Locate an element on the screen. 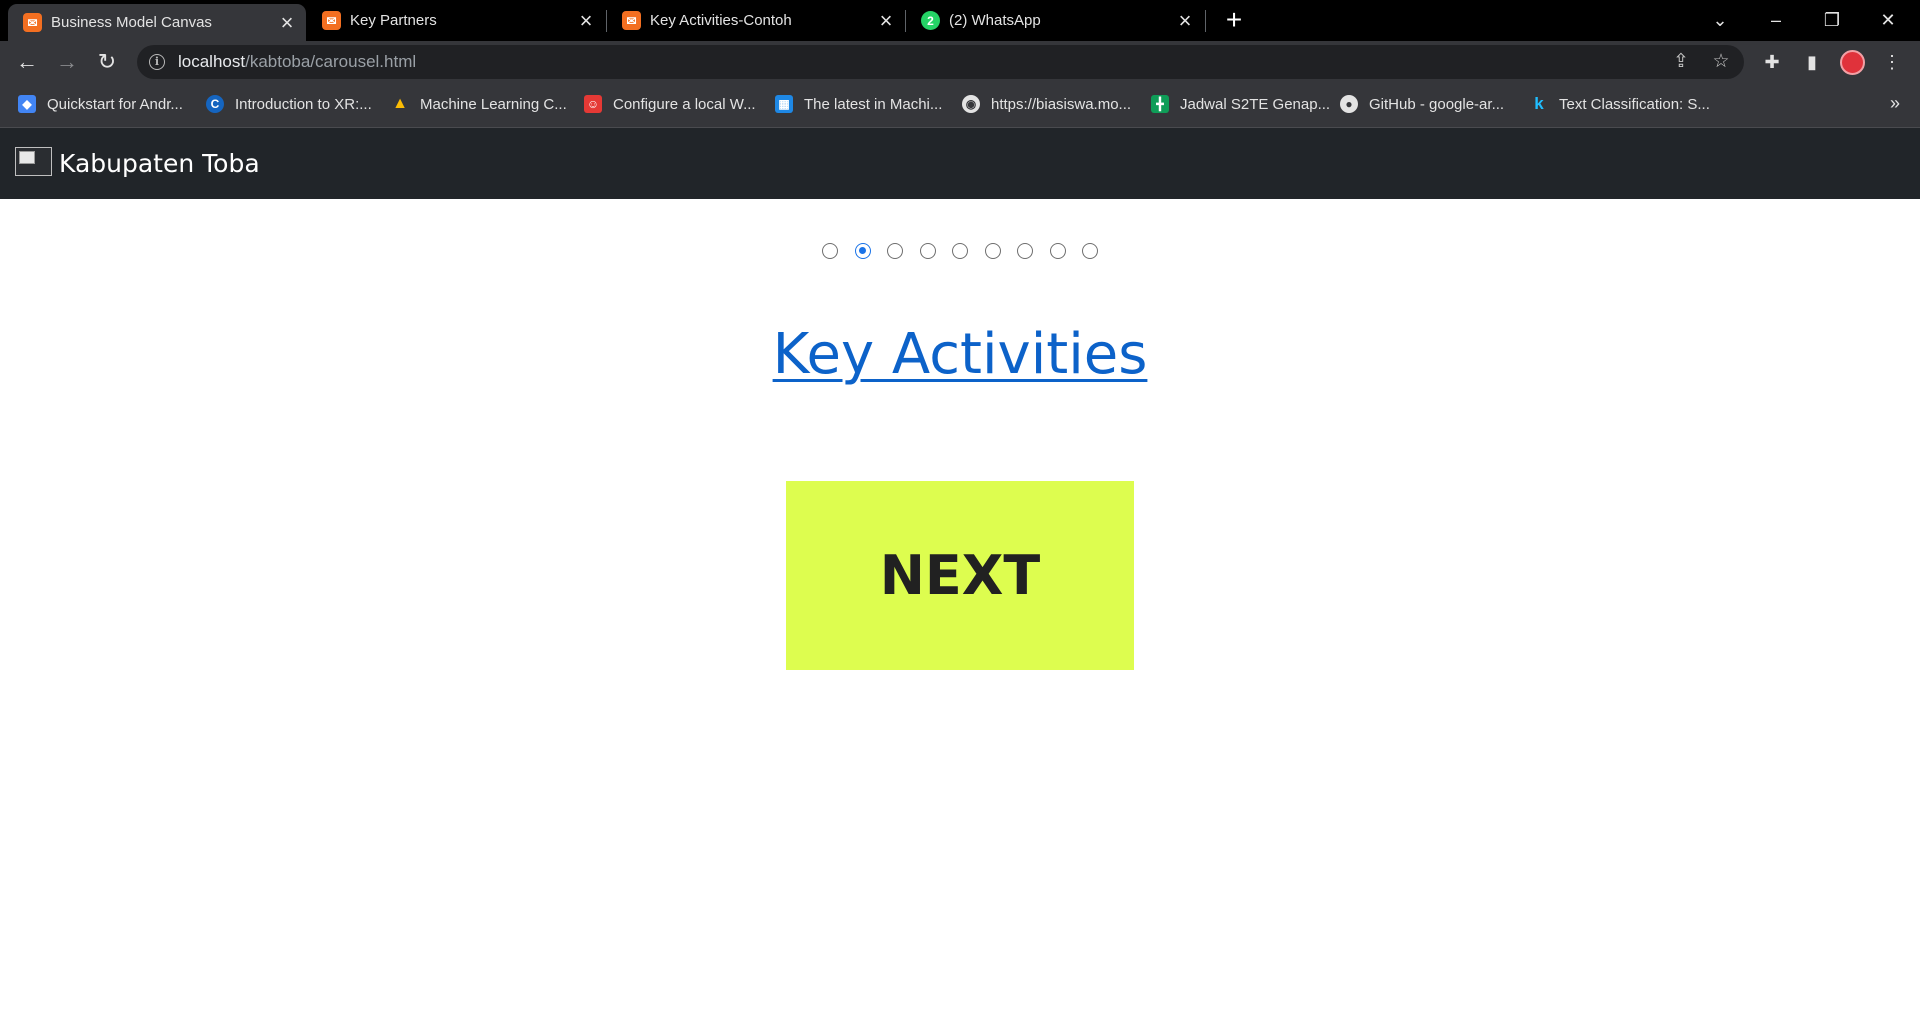 The height and width of the screenshot is (1030, 1920). restore-button: ❐ is located at coordinates (1832, 20).